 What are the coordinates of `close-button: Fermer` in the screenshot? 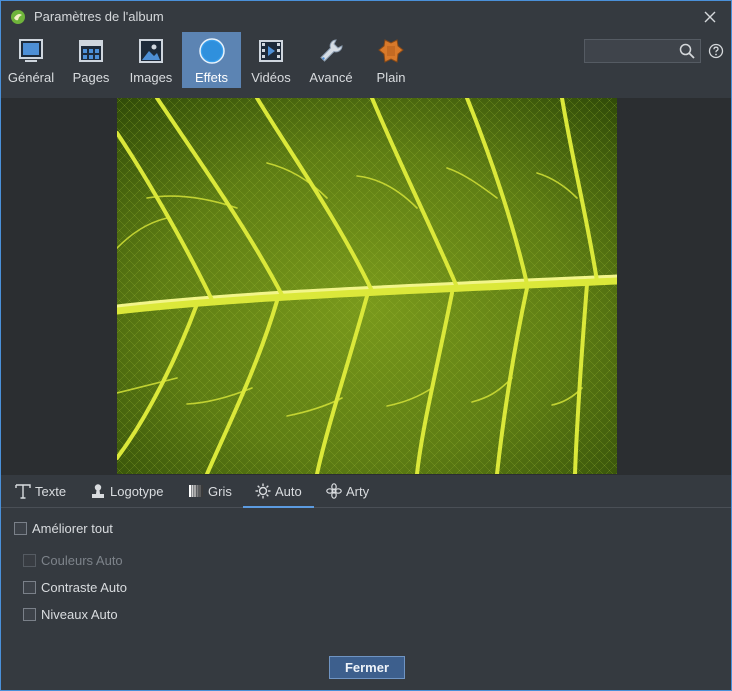 It's located at (367, 667).